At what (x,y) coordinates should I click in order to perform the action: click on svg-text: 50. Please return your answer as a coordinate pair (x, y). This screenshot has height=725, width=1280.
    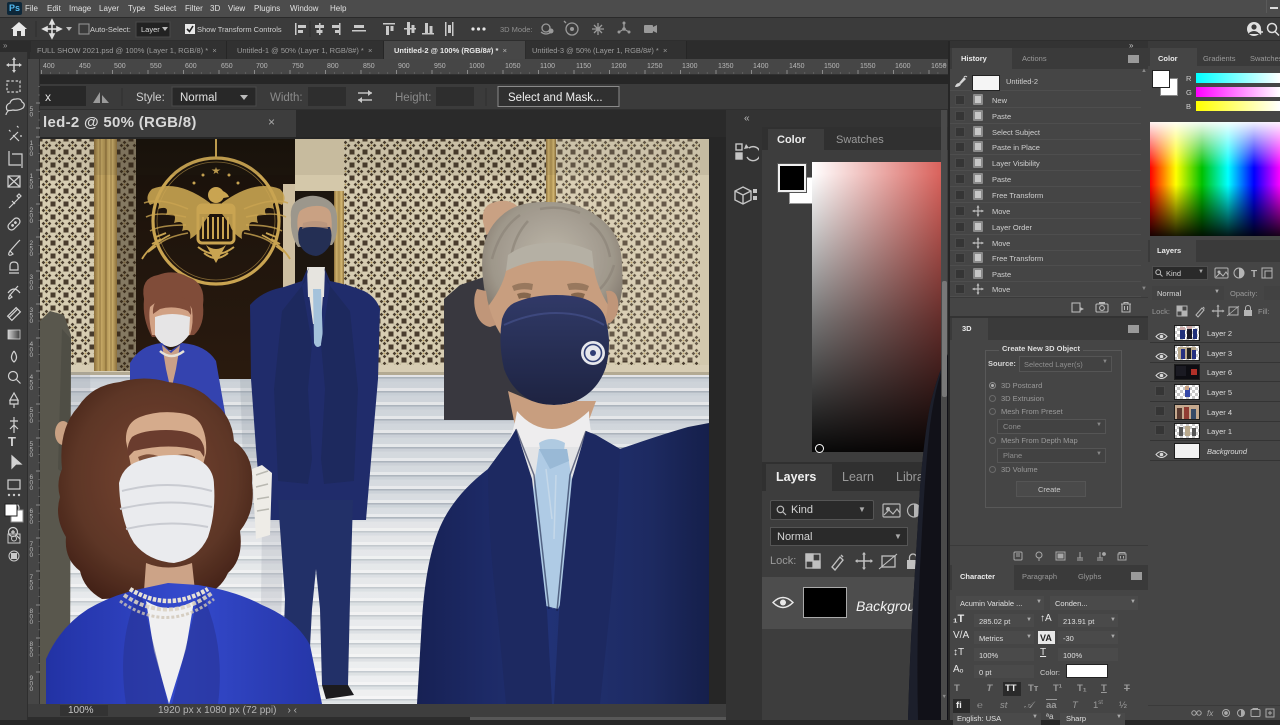
    Looking at the image, I should click on (32, 112).